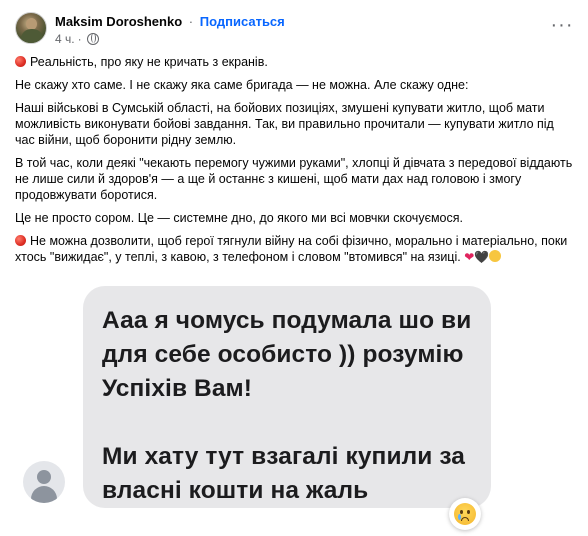 This screenshot has height=536, width=588. What do you see at coordinates (92, 39) in the screenshot?
I see `globe-icon` at bounding box center [92, 39].